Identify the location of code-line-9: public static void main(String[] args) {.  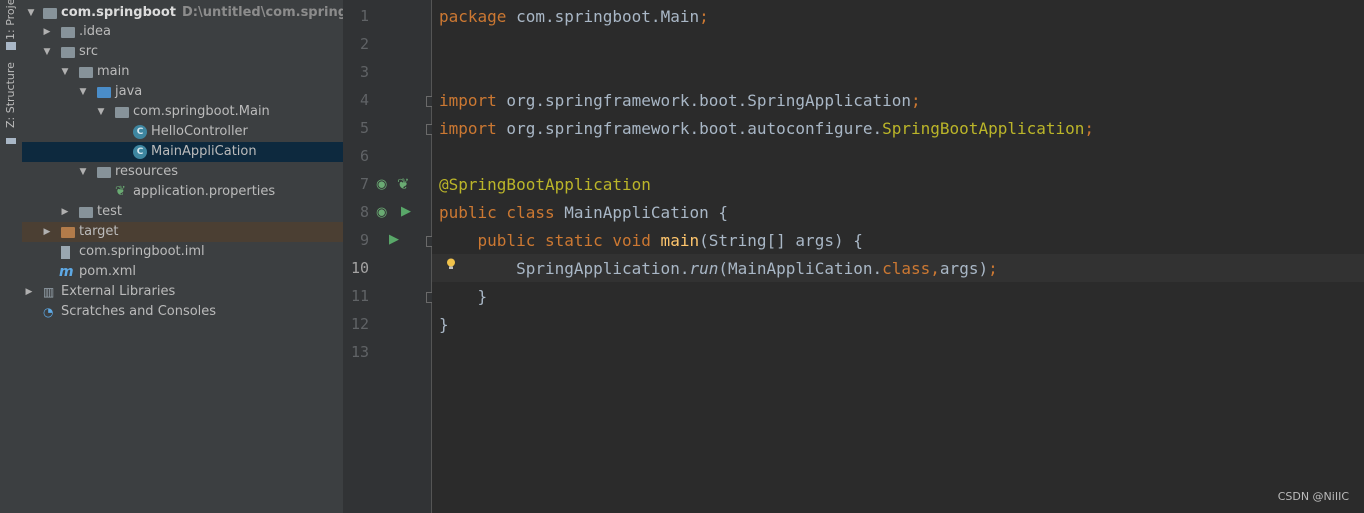
(651, 241).